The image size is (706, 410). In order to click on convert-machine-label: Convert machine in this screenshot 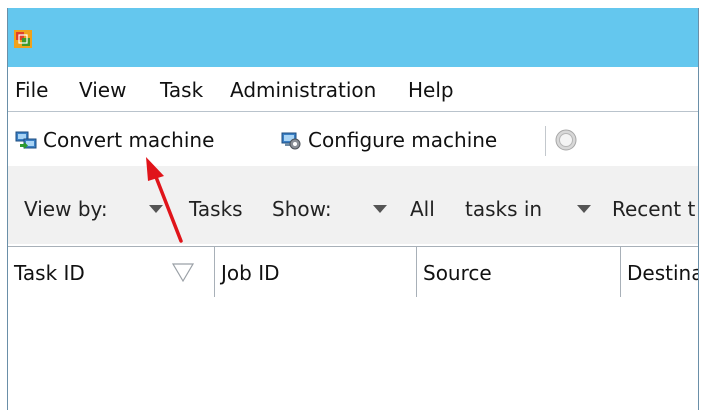, I will do `click(129, 140)`.